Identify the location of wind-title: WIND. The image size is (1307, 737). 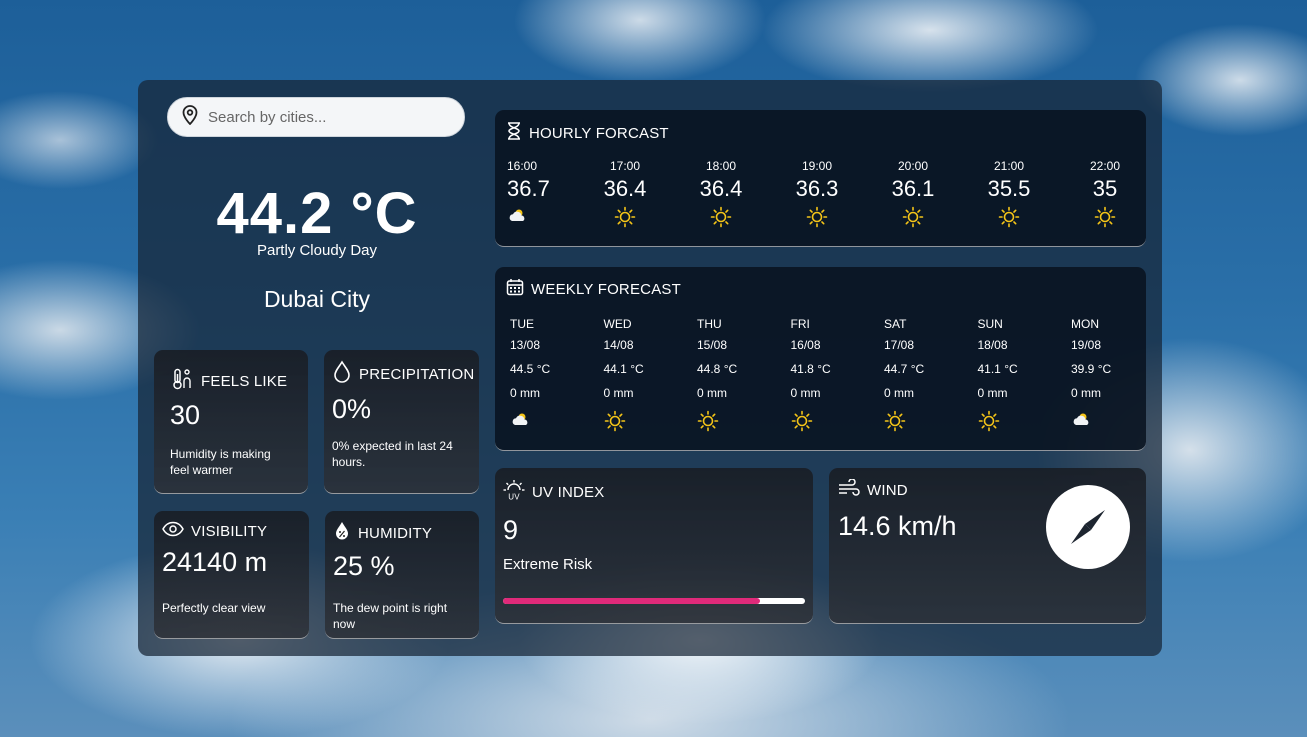
(887, 490).